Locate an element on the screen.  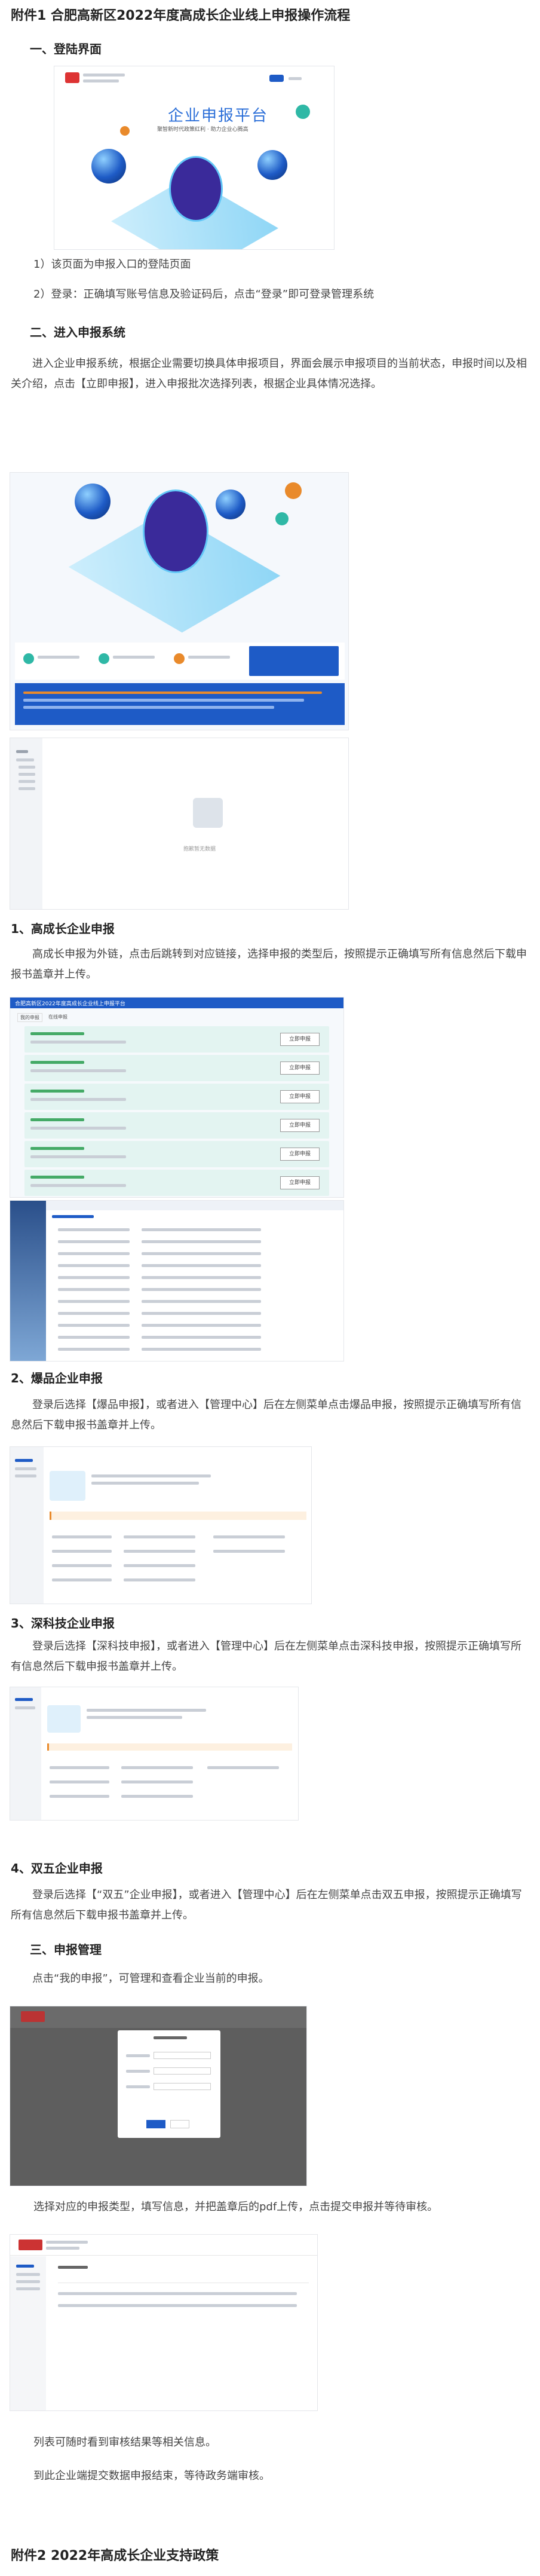
section-heading-hot: 2、爆品企业申报 is located at coordinates (57, 1378).